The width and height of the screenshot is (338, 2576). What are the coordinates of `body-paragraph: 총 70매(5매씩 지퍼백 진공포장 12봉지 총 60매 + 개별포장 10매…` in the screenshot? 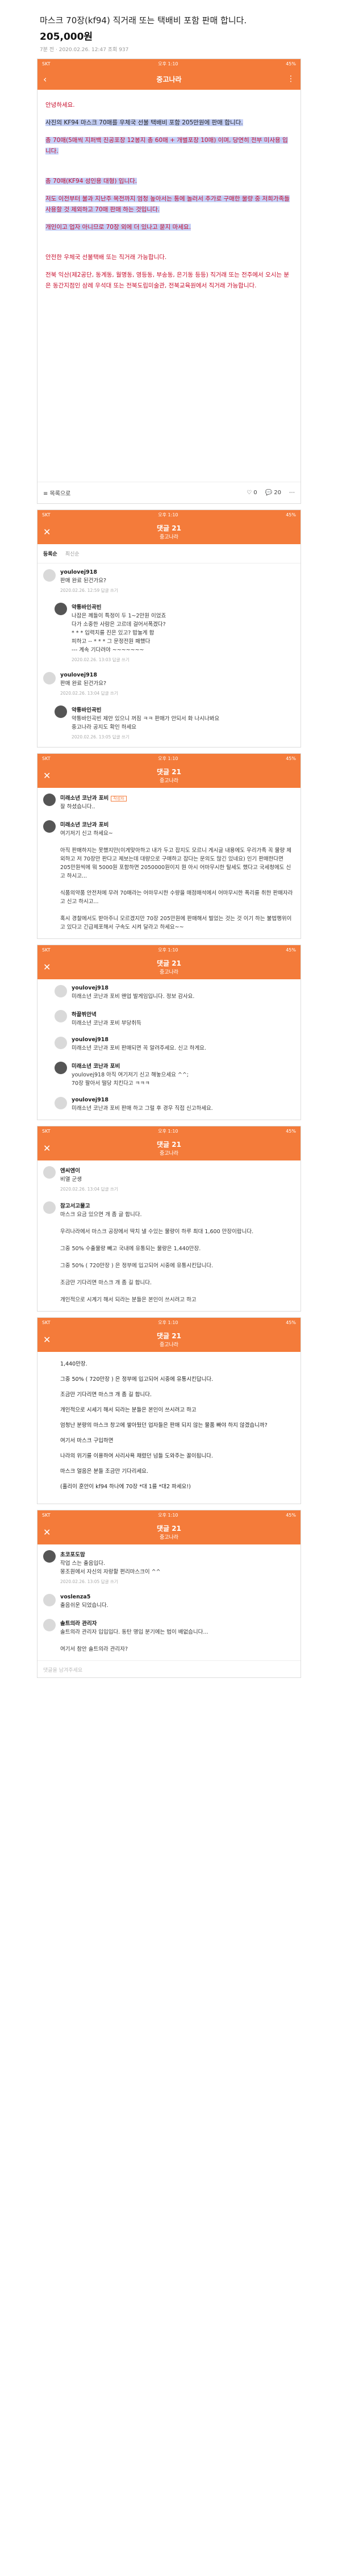 It's located at (166, 146).